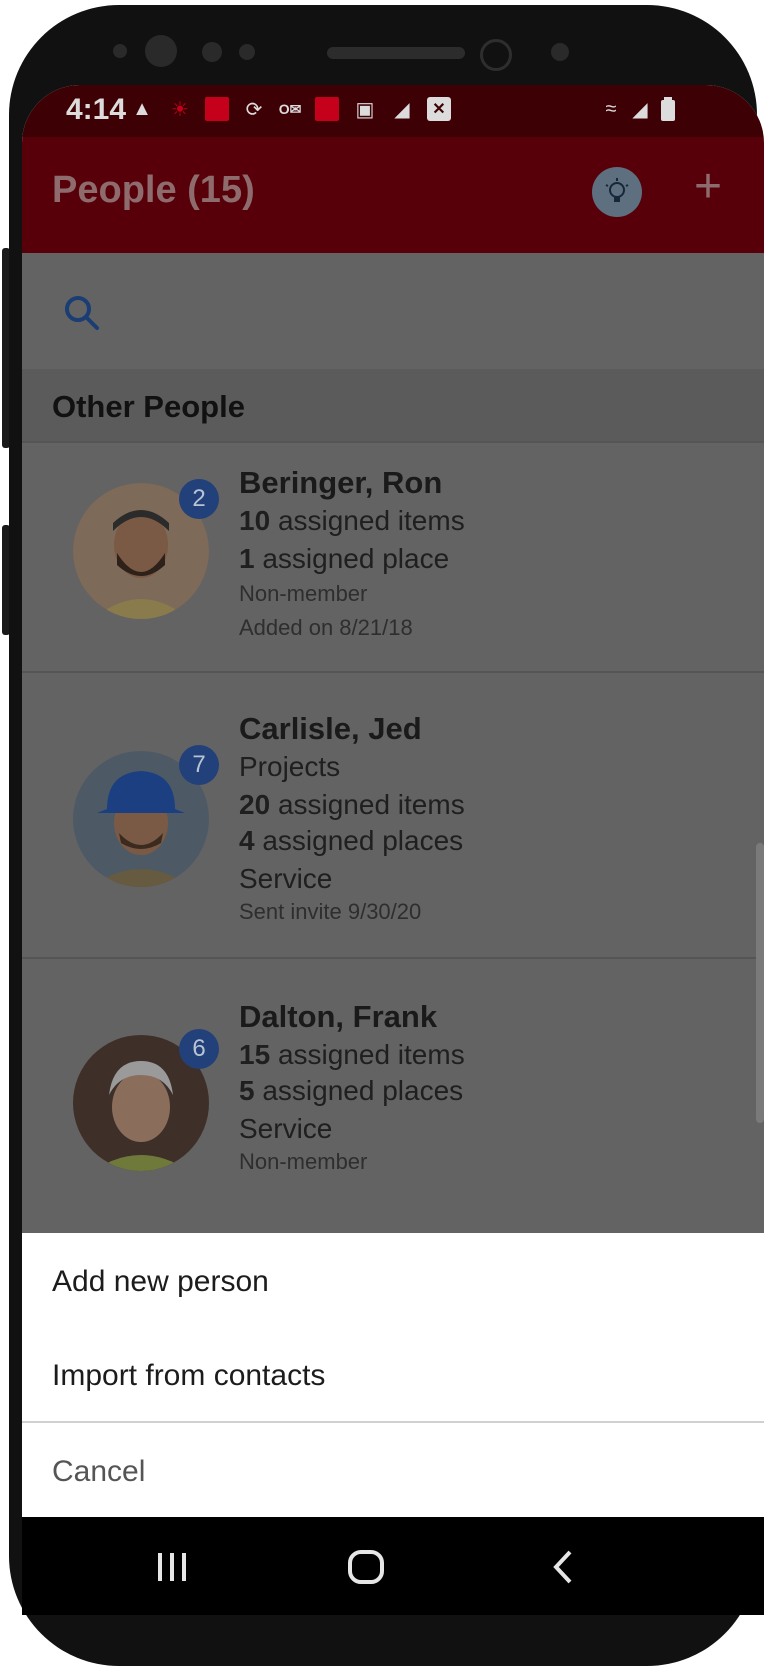  I want to click on battery-icon, so click(668, 109).